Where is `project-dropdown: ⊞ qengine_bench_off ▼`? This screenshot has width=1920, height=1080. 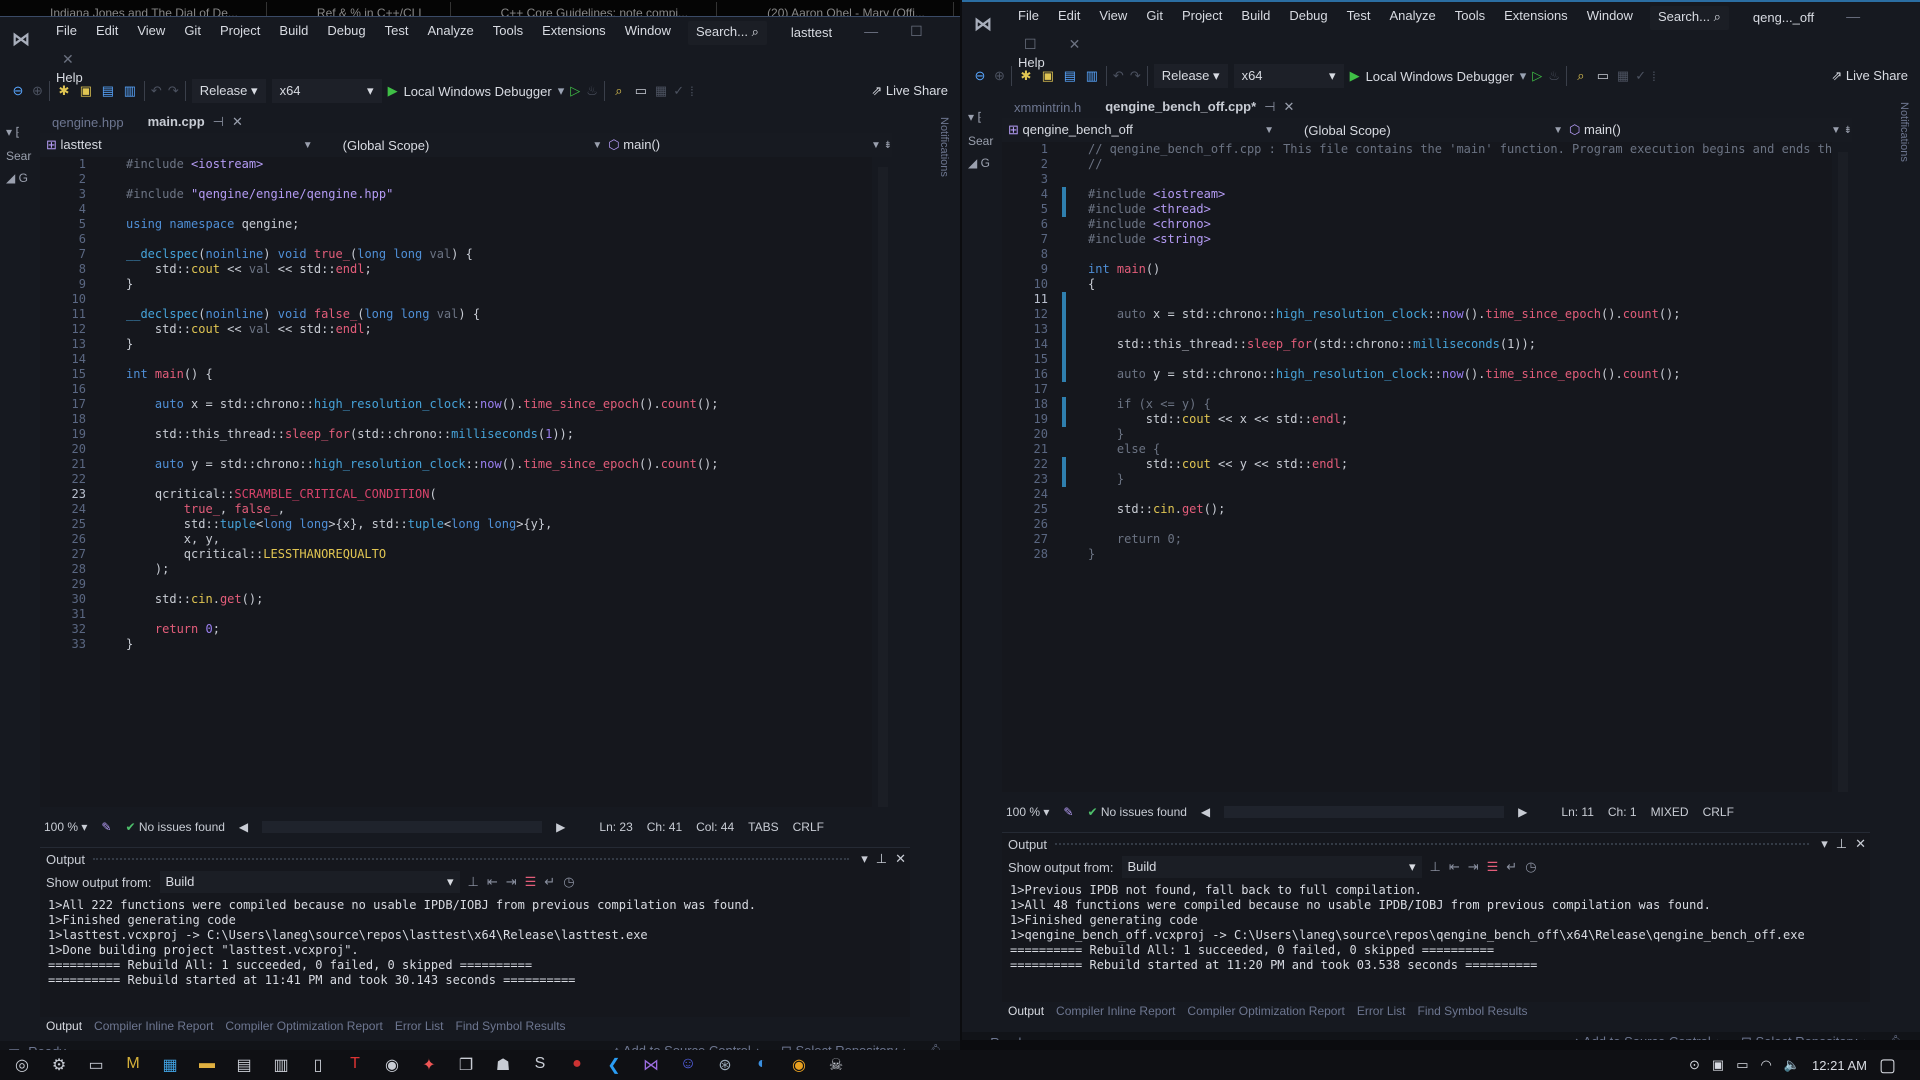 project-dropdown: ⊞ qengine_bench_off ▼ is located at coordinates (1138, 130).